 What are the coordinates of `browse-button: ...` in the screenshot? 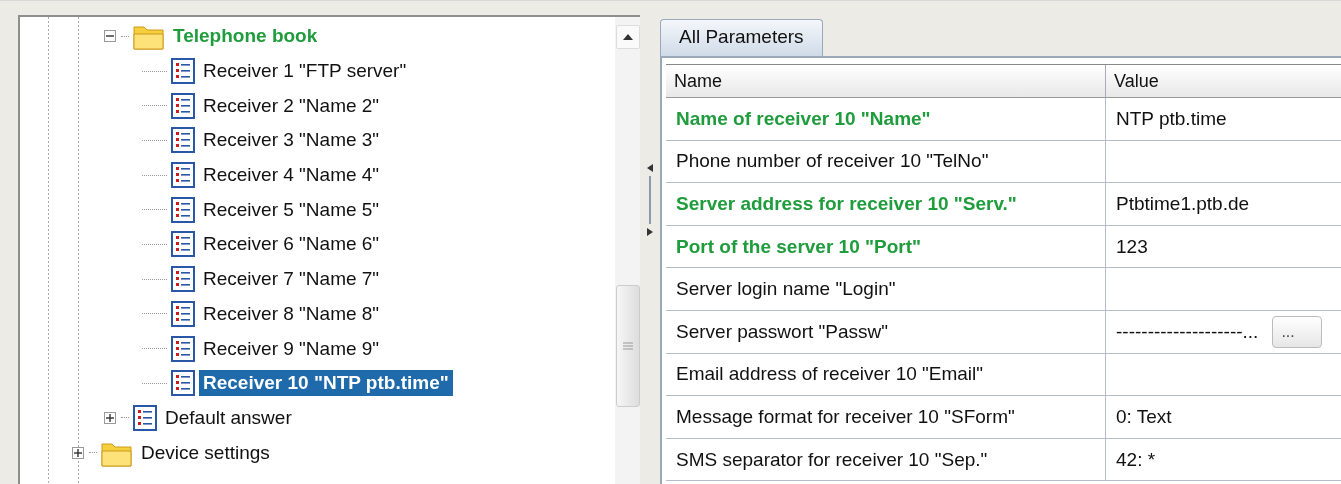 It's located at (1297, 331).